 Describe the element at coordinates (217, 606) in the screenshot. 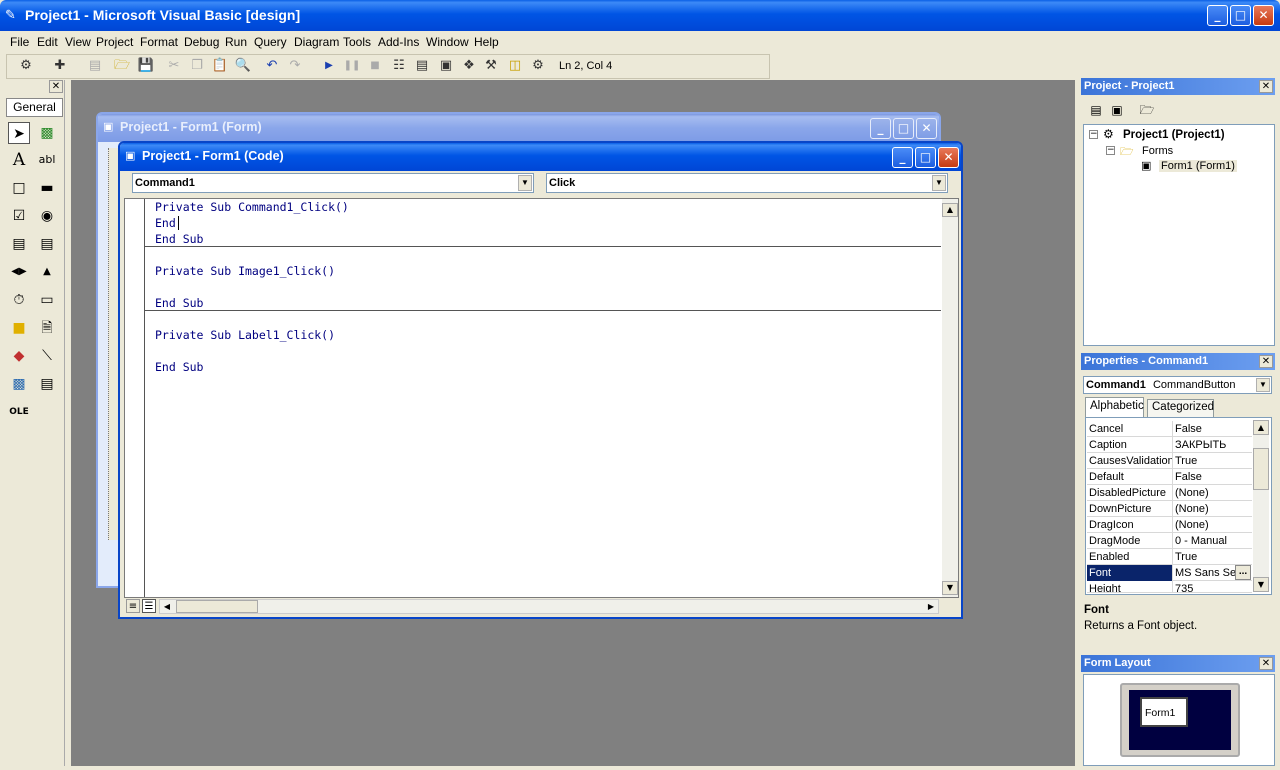

I see `horizontal-scroll-thumb` at that location.